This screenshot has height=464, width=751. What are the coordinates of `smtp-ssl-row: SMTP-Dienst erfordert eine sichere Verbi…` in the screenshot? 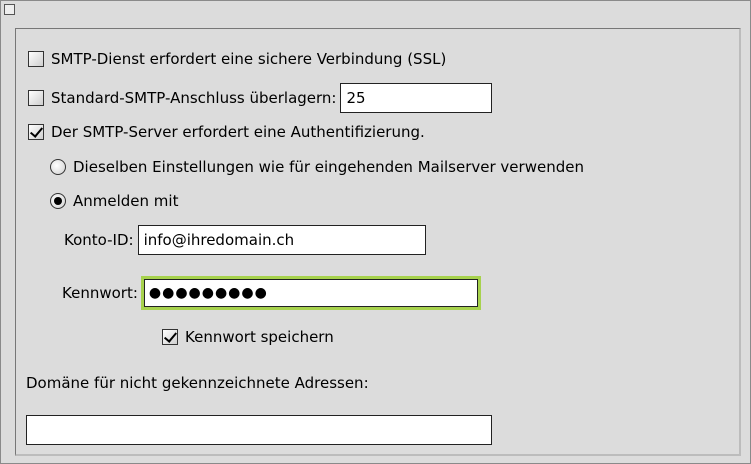 It's located at (237, 59).